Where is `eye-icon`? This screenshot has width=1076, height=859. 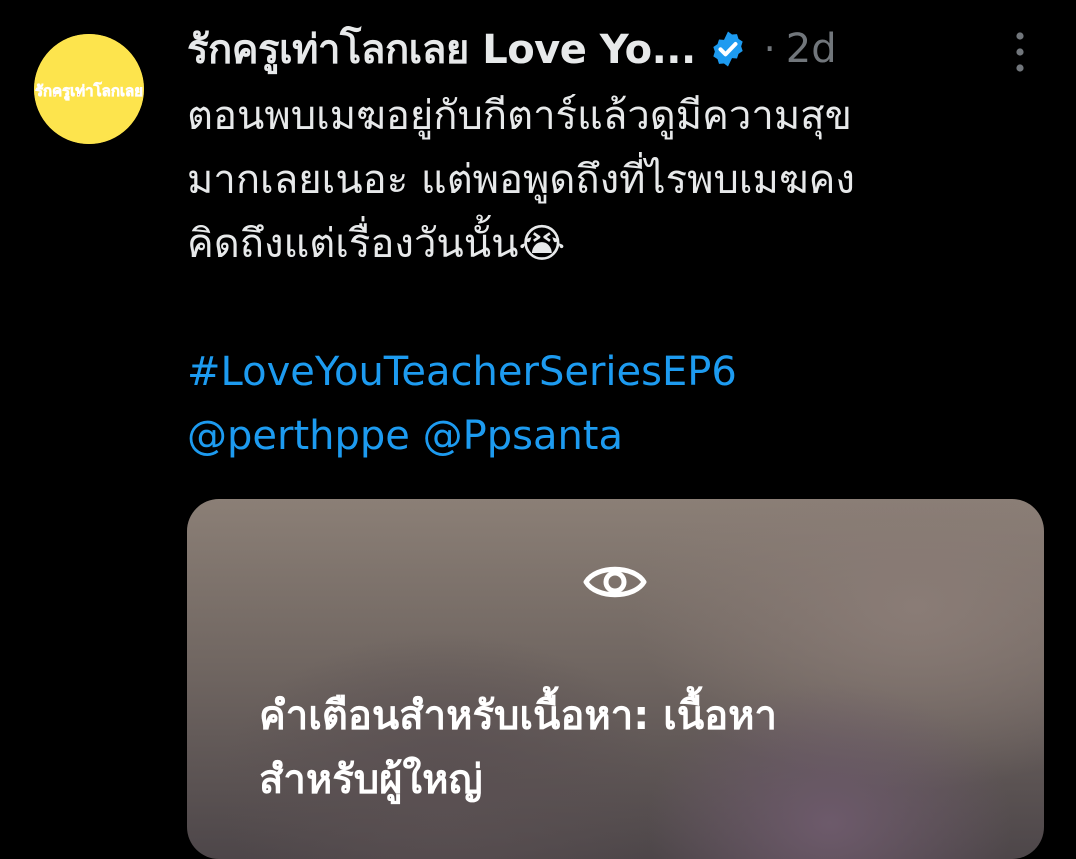
eye-icon is located at coordinates (615, 582).